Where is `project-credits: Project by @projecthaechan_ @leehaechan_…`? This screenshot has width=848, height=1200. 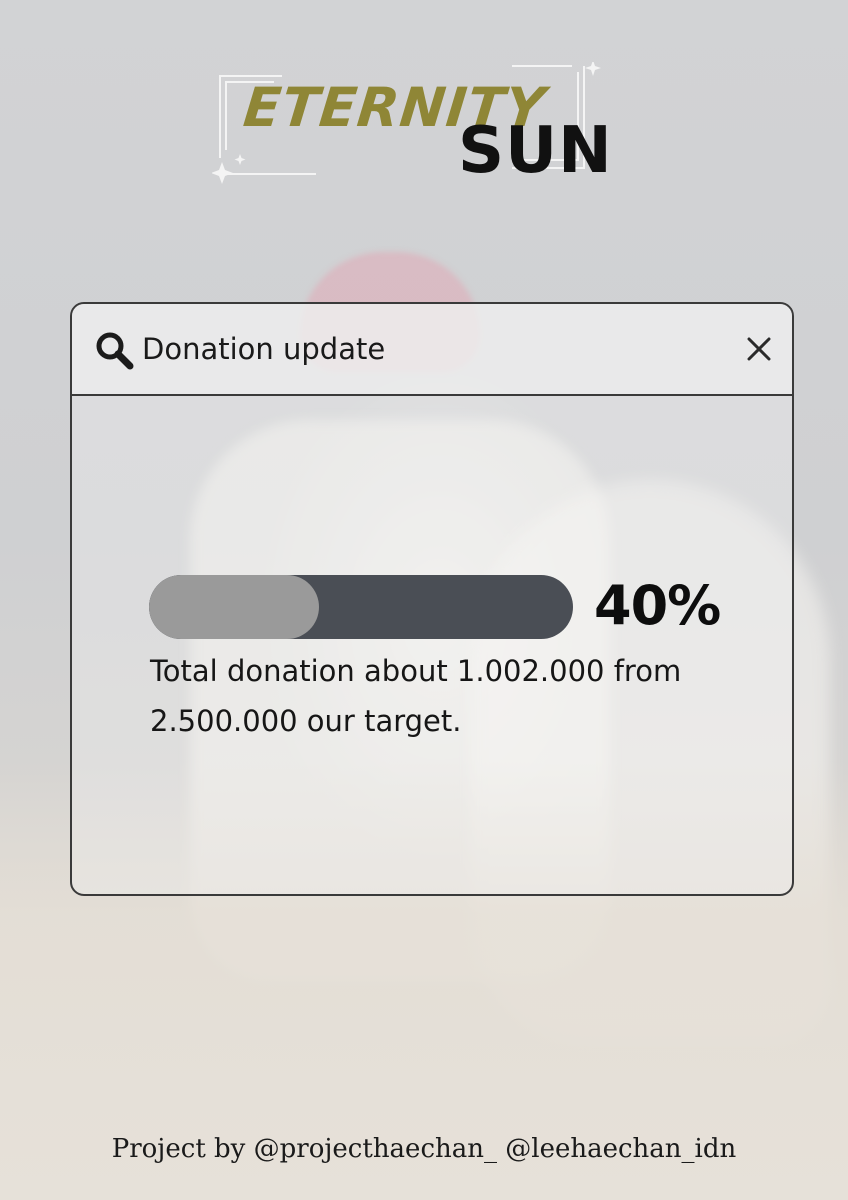
project-credits: Project by @projecthaechan_ @leehaechan_… is located at coordinates (424, 1149).